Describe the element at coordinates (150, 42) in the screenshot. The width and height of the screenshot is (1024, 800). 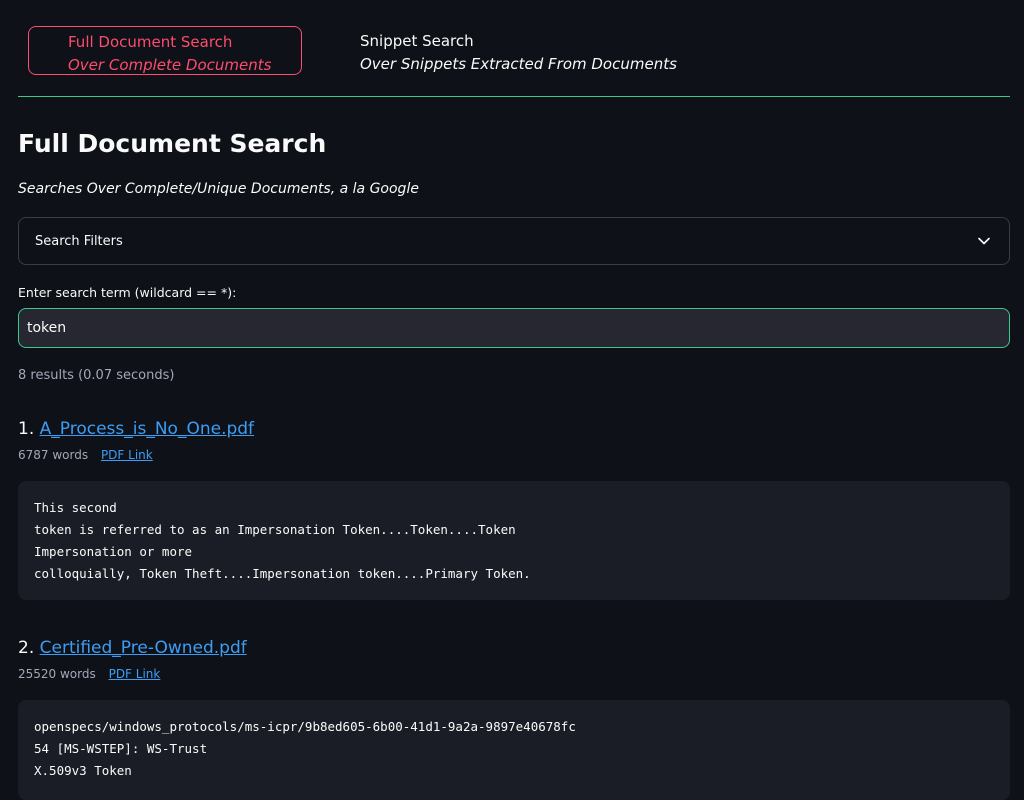
I see `tab-title: Full Document Search` at that location.